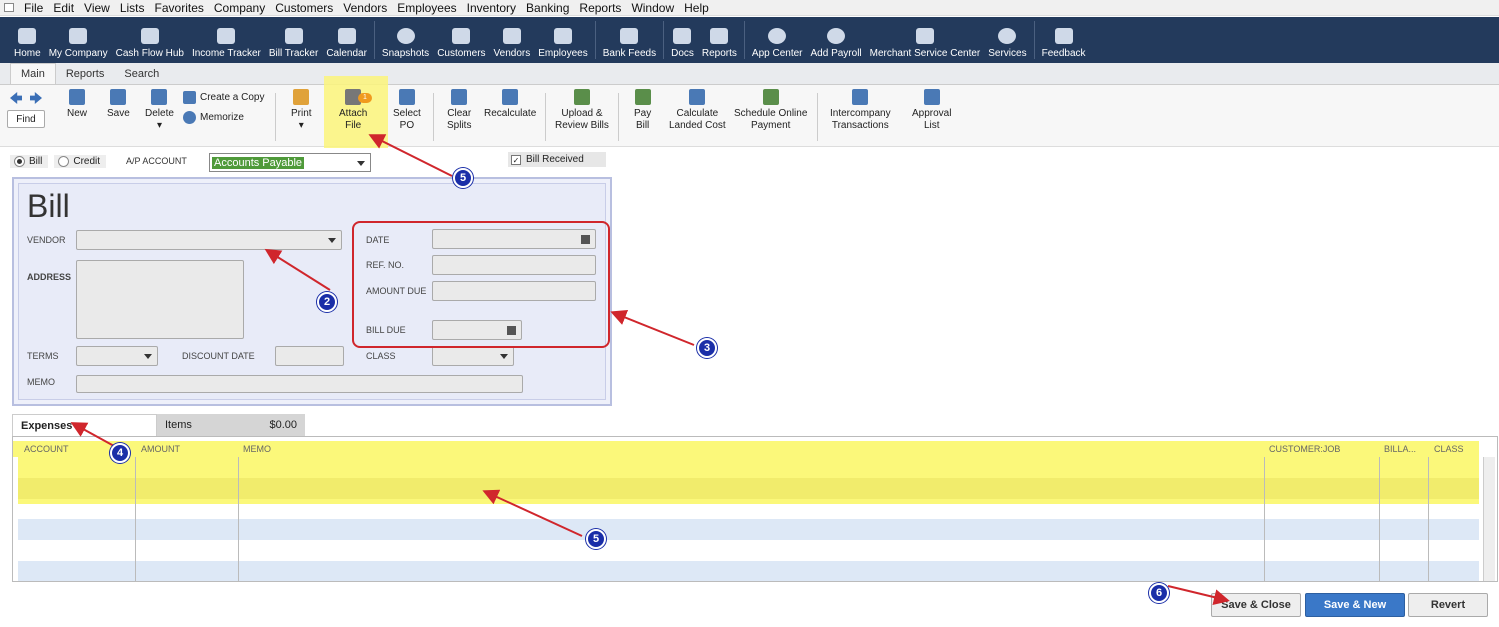 The width and height of the screenshot is (1499, 627). I want to click on callout-number: 3, so click(707, 348).